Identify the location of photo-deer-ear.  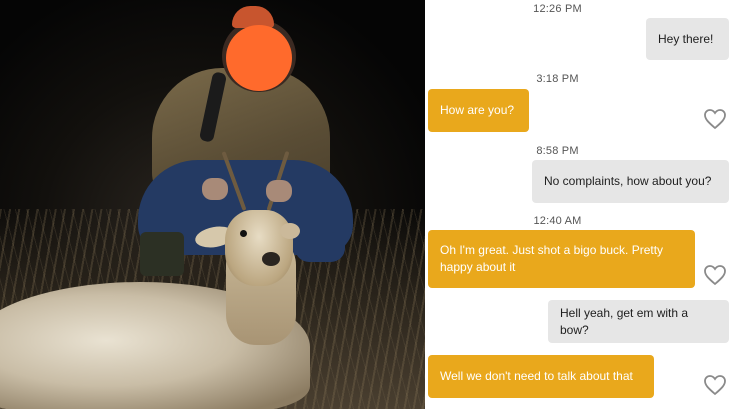
(290, 231).